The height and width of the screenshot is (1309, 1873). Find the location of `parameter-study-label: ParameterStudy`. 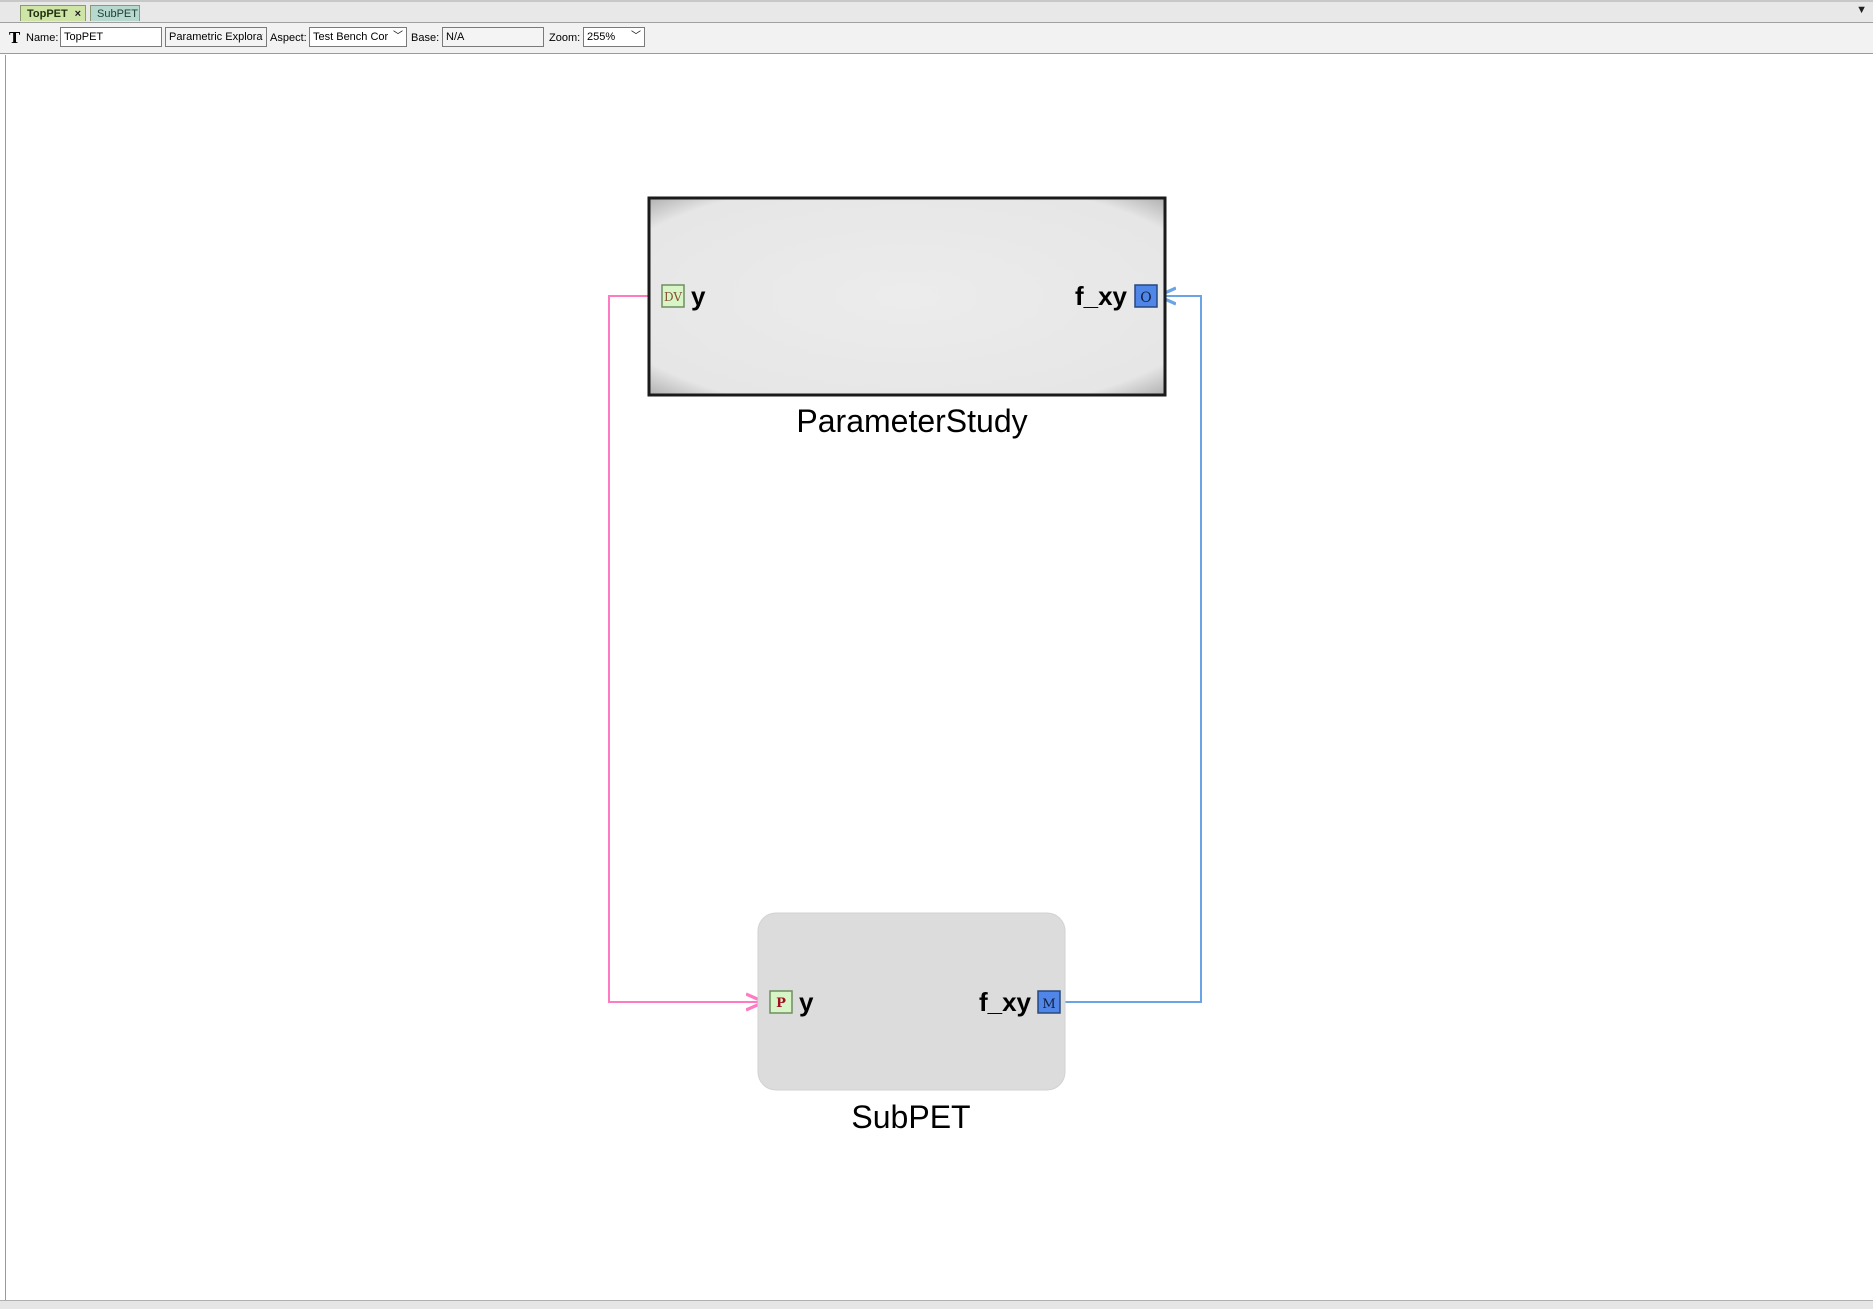

parameter-study-label: ParameterStudy is located at coordinates (911, 421).